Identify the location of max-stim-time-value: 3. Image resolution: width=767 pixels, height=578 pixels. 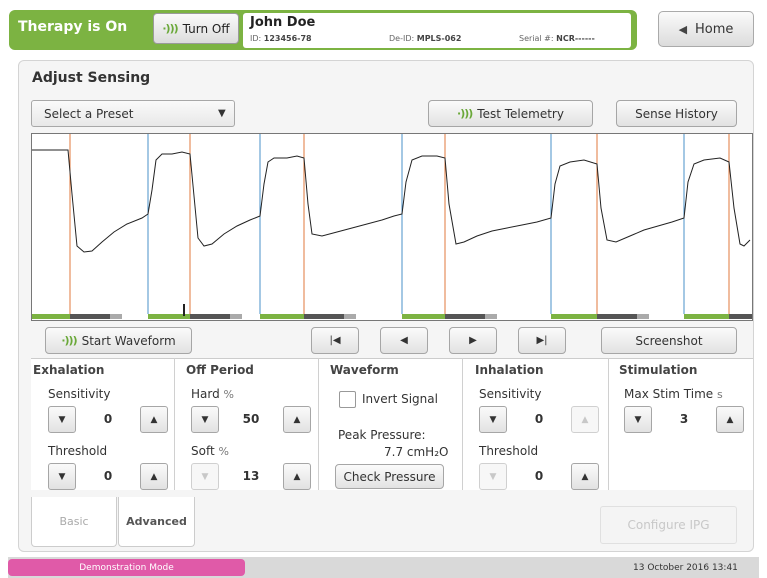
(684, 419).